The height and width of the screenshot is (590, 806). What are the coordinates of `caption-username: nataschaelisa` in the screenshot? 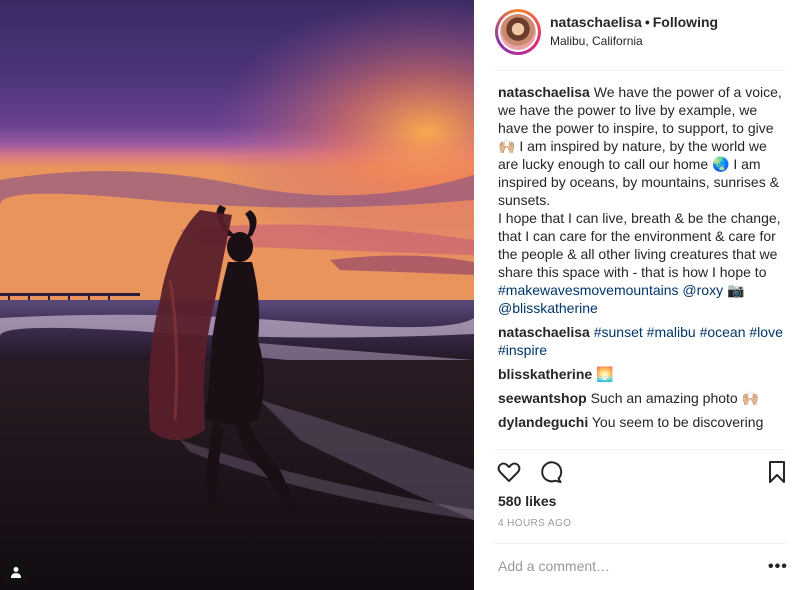 It's located at (544, 92).